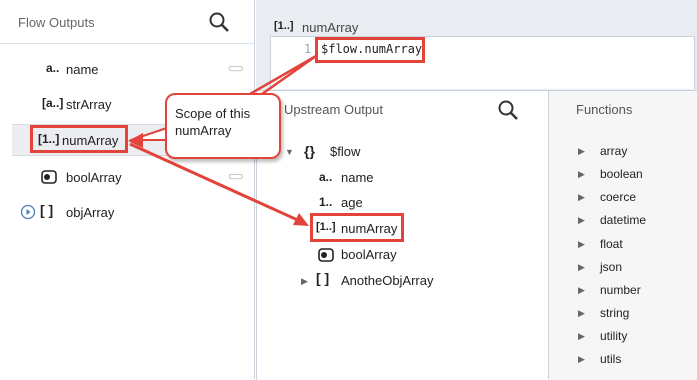 The width and height of the screenshot is (697, 380). What do you see at coordinates (213, 122) in the screenshot?
I see `callout-text: Scope of this numArray` at bounding box center [213, 122].